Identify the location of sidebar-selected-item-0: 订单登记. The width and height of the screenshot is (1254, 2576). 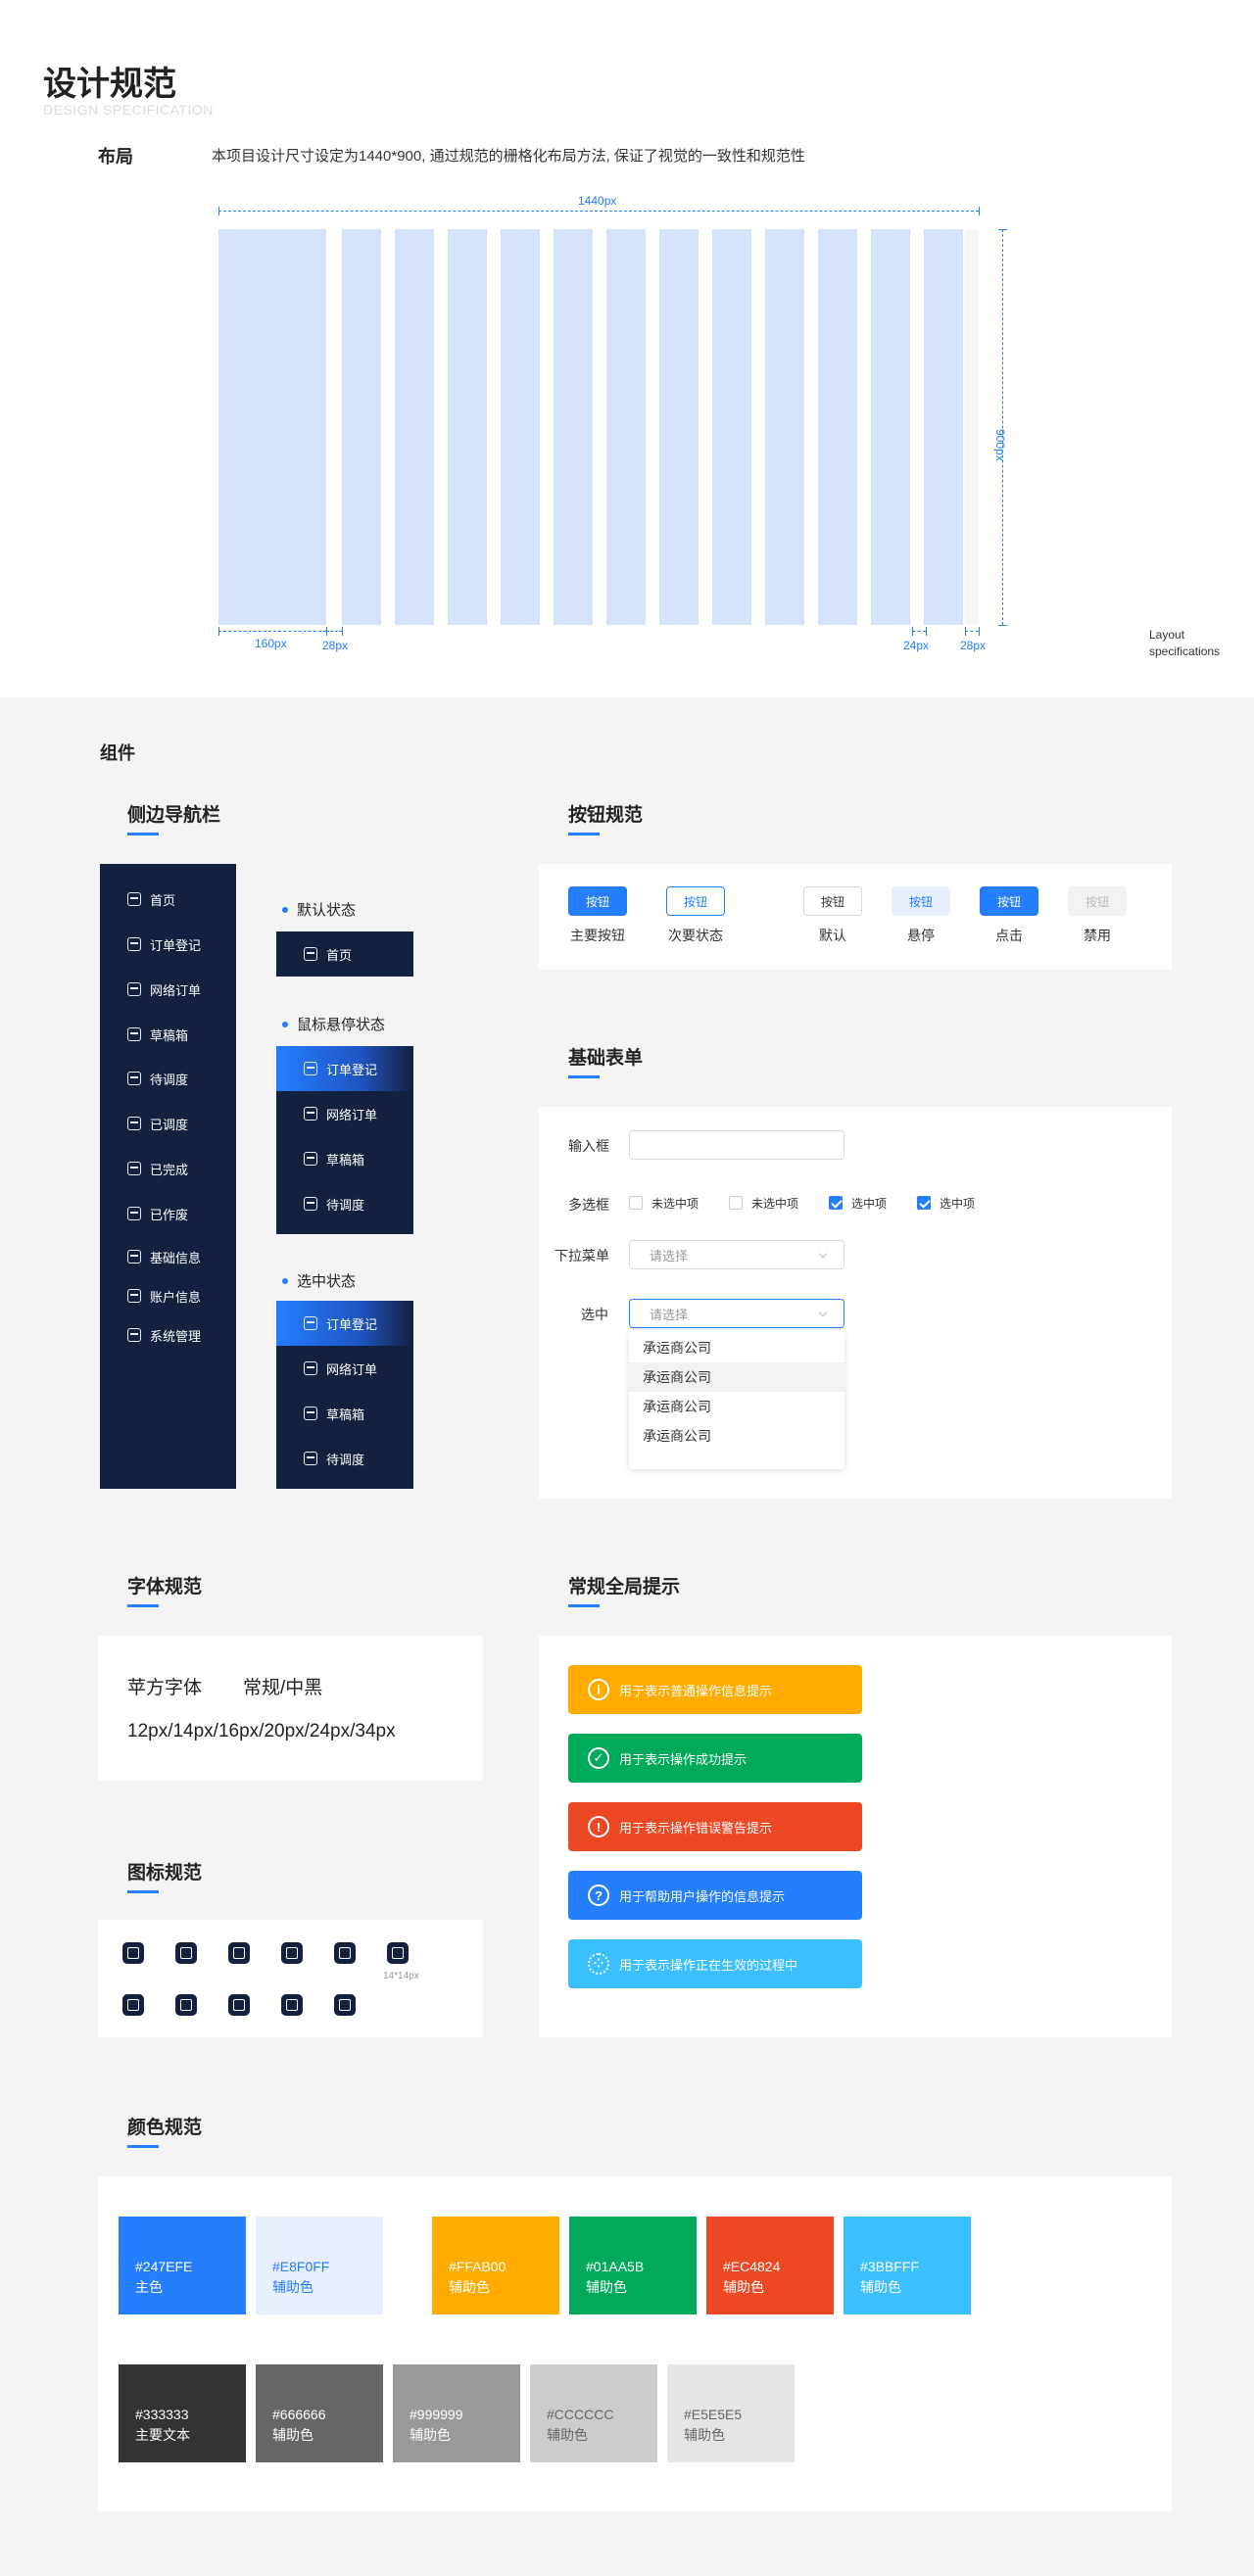
(344, 1324).